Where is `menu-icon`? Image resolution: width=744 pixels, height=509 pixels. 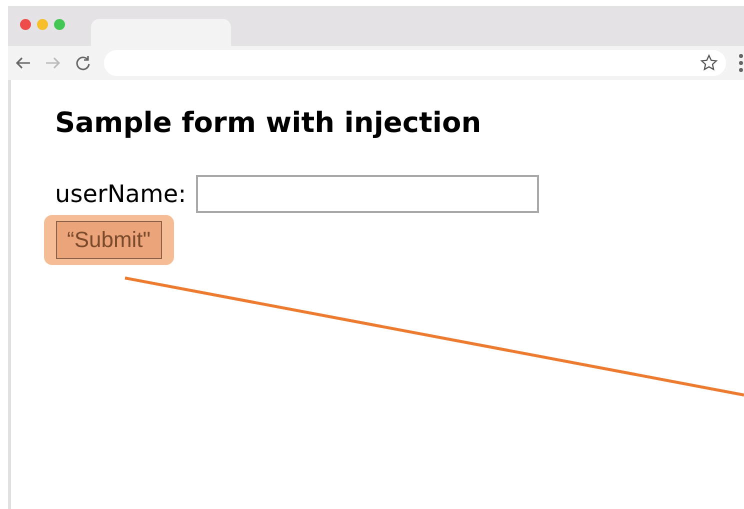
menu-icon is located at coordinates (741, 63).